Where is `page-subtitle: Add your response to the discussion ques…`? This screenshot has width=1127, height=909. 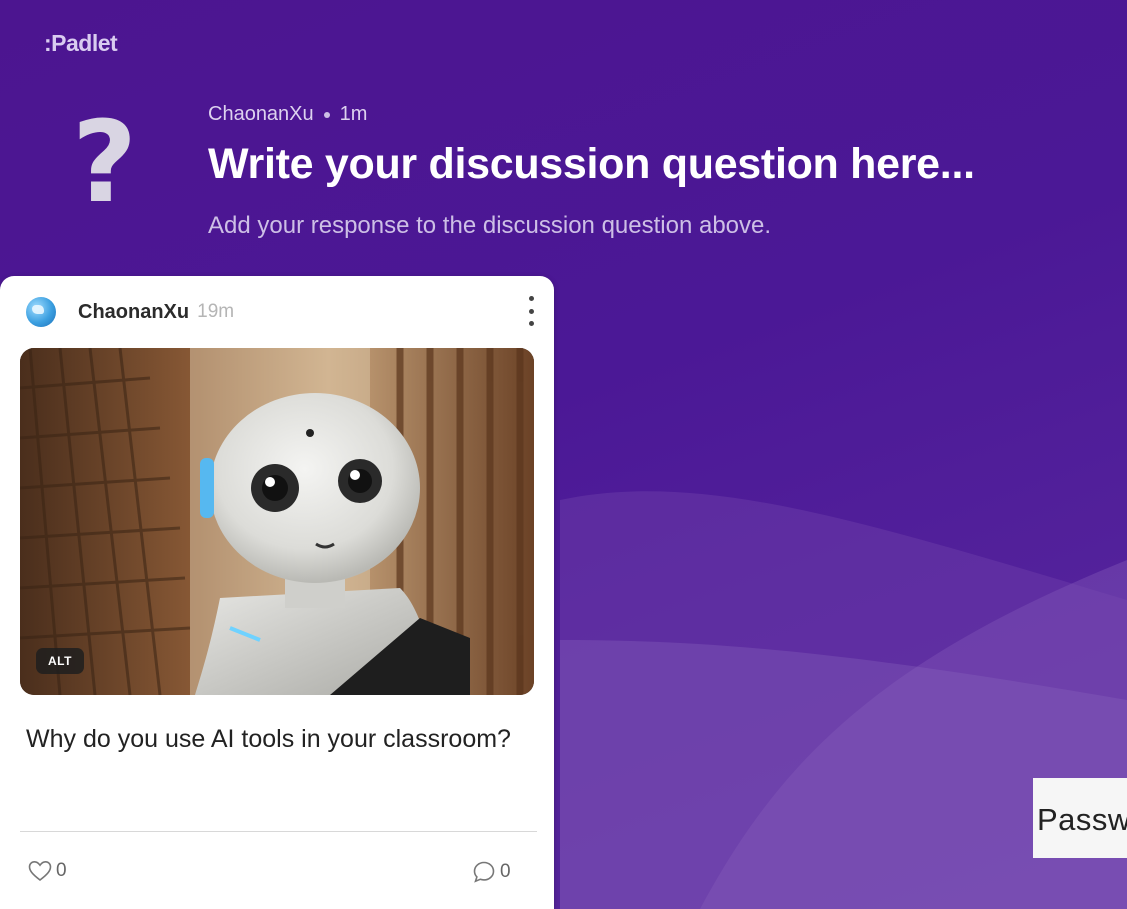
page-subtitle: Add your response to the discussion ques… is located at coordinates (490, 225).